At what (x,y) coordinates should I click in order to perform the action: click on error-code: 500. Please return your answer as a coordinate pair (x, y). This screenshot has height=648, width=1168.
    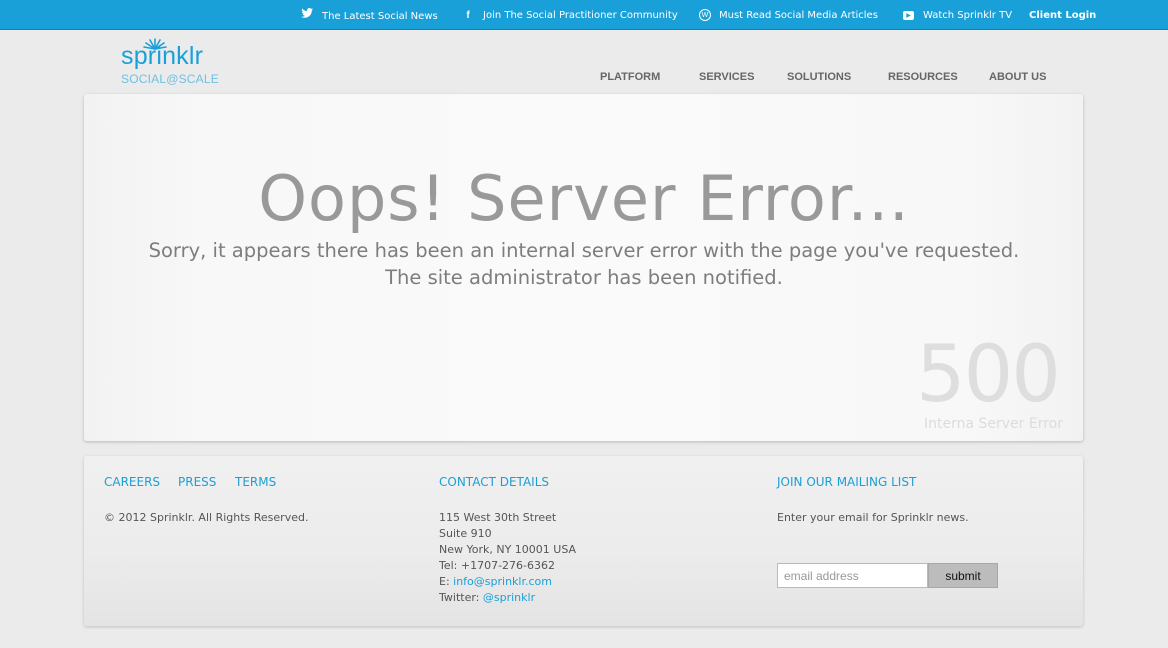
    Looking at the image, I should click on (988, 375).